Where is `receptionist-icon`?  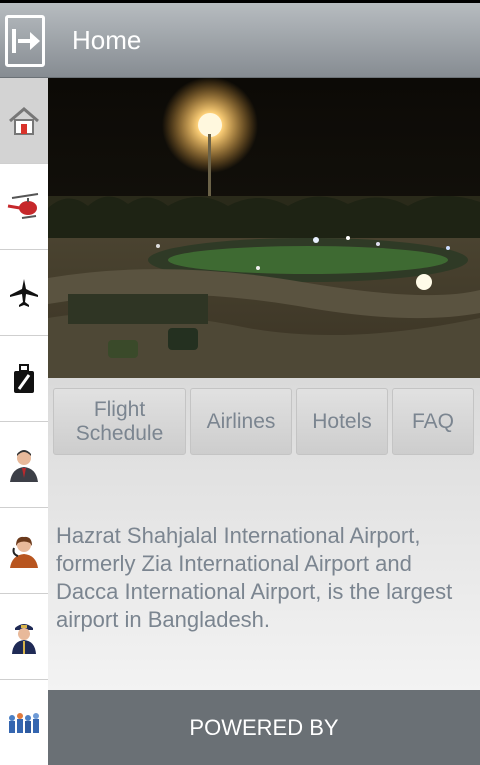
receptionist-icon is located at coordinates (24, 552).